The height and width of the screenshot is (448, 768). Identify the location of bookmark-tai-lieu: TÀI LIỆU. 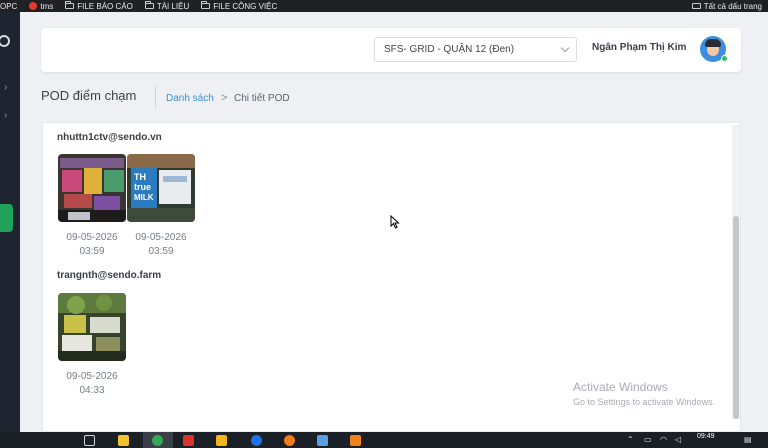
(167, 6).